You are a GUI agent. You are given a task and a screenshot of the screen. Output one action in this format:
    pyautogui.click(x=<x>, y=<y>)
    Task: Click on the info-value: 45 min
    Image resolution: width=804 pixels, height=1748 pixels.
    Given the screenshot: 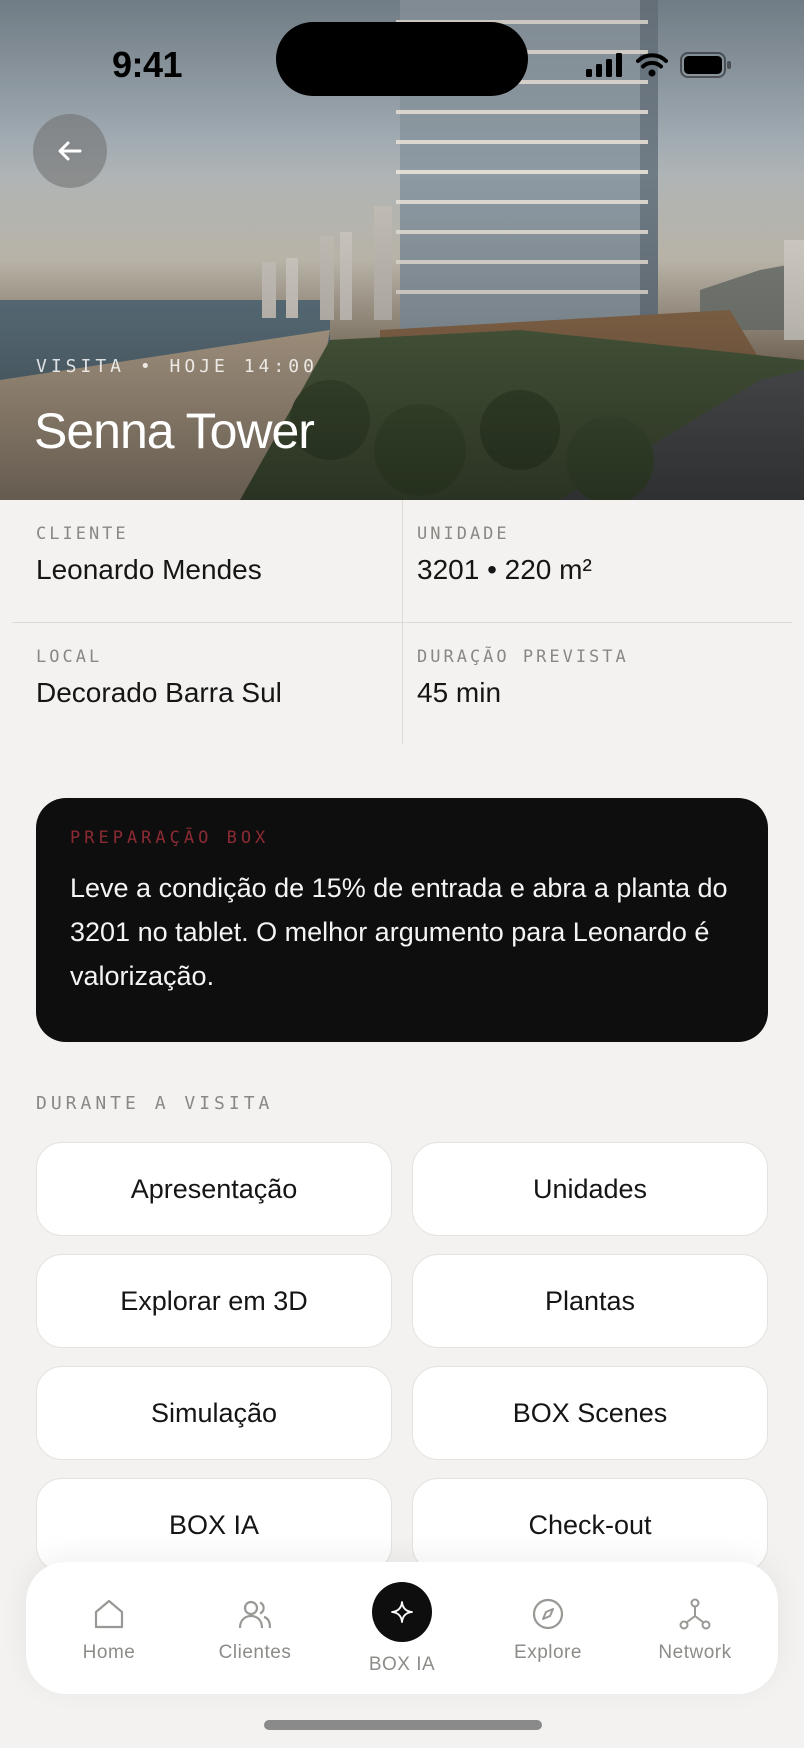 What is the action you would take?
    pyautogui.click(x=459, y=692)
    